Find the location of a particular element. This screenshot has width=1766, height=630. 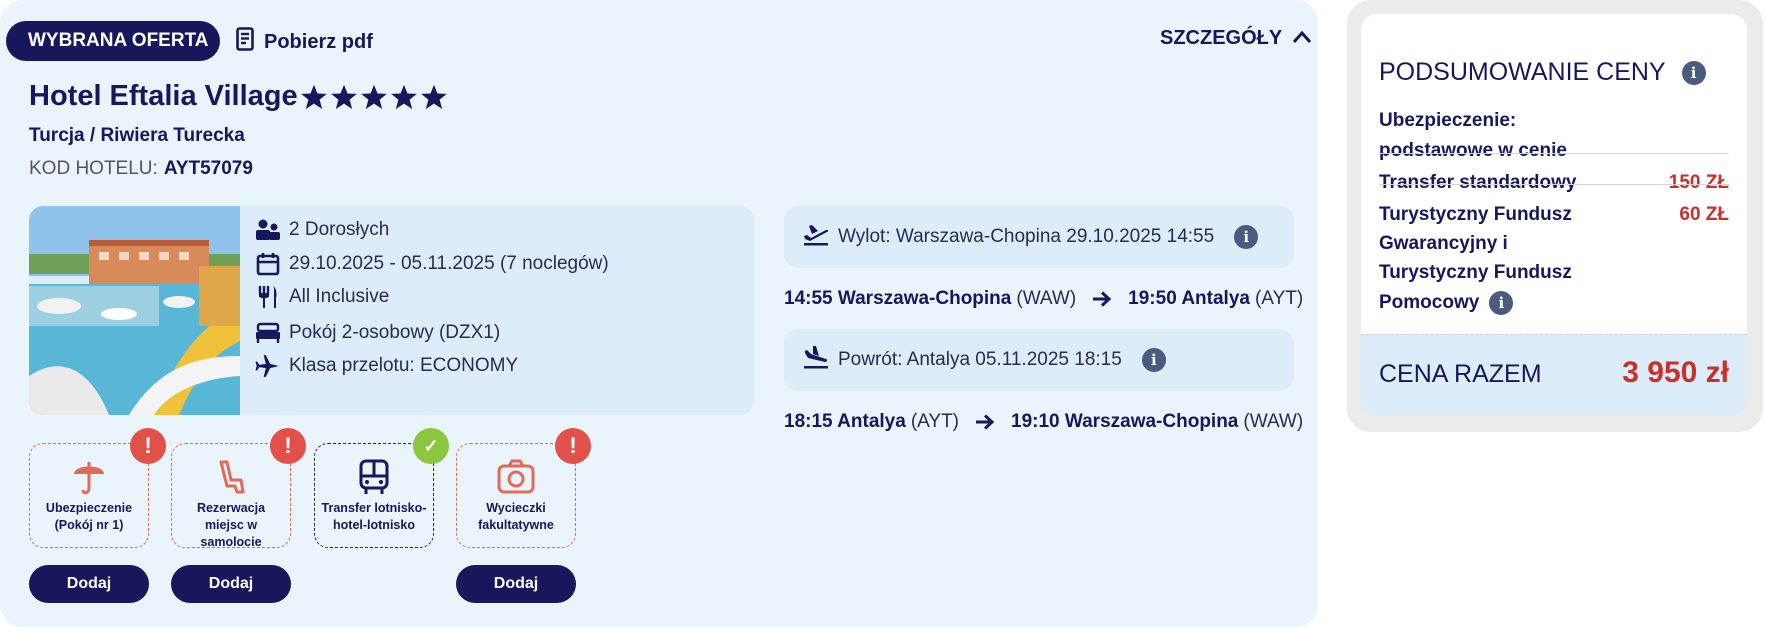

total-price-label: CENA RAZEM is located at coordinates (1460, 374).